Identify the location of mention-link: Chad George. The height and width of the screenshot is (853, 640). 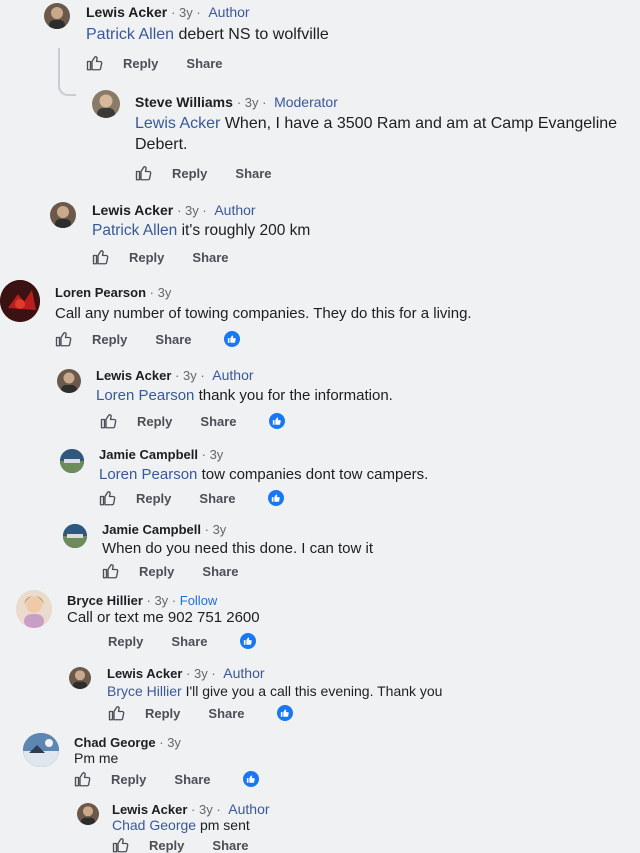
(154, 825).